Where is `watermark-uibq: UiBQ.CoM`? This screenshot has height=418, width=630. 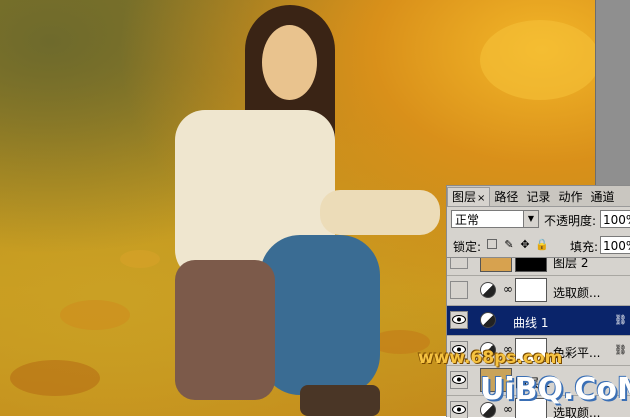 watermark-uibq: UiBQ.CoM is located at coordinates (555, 389).